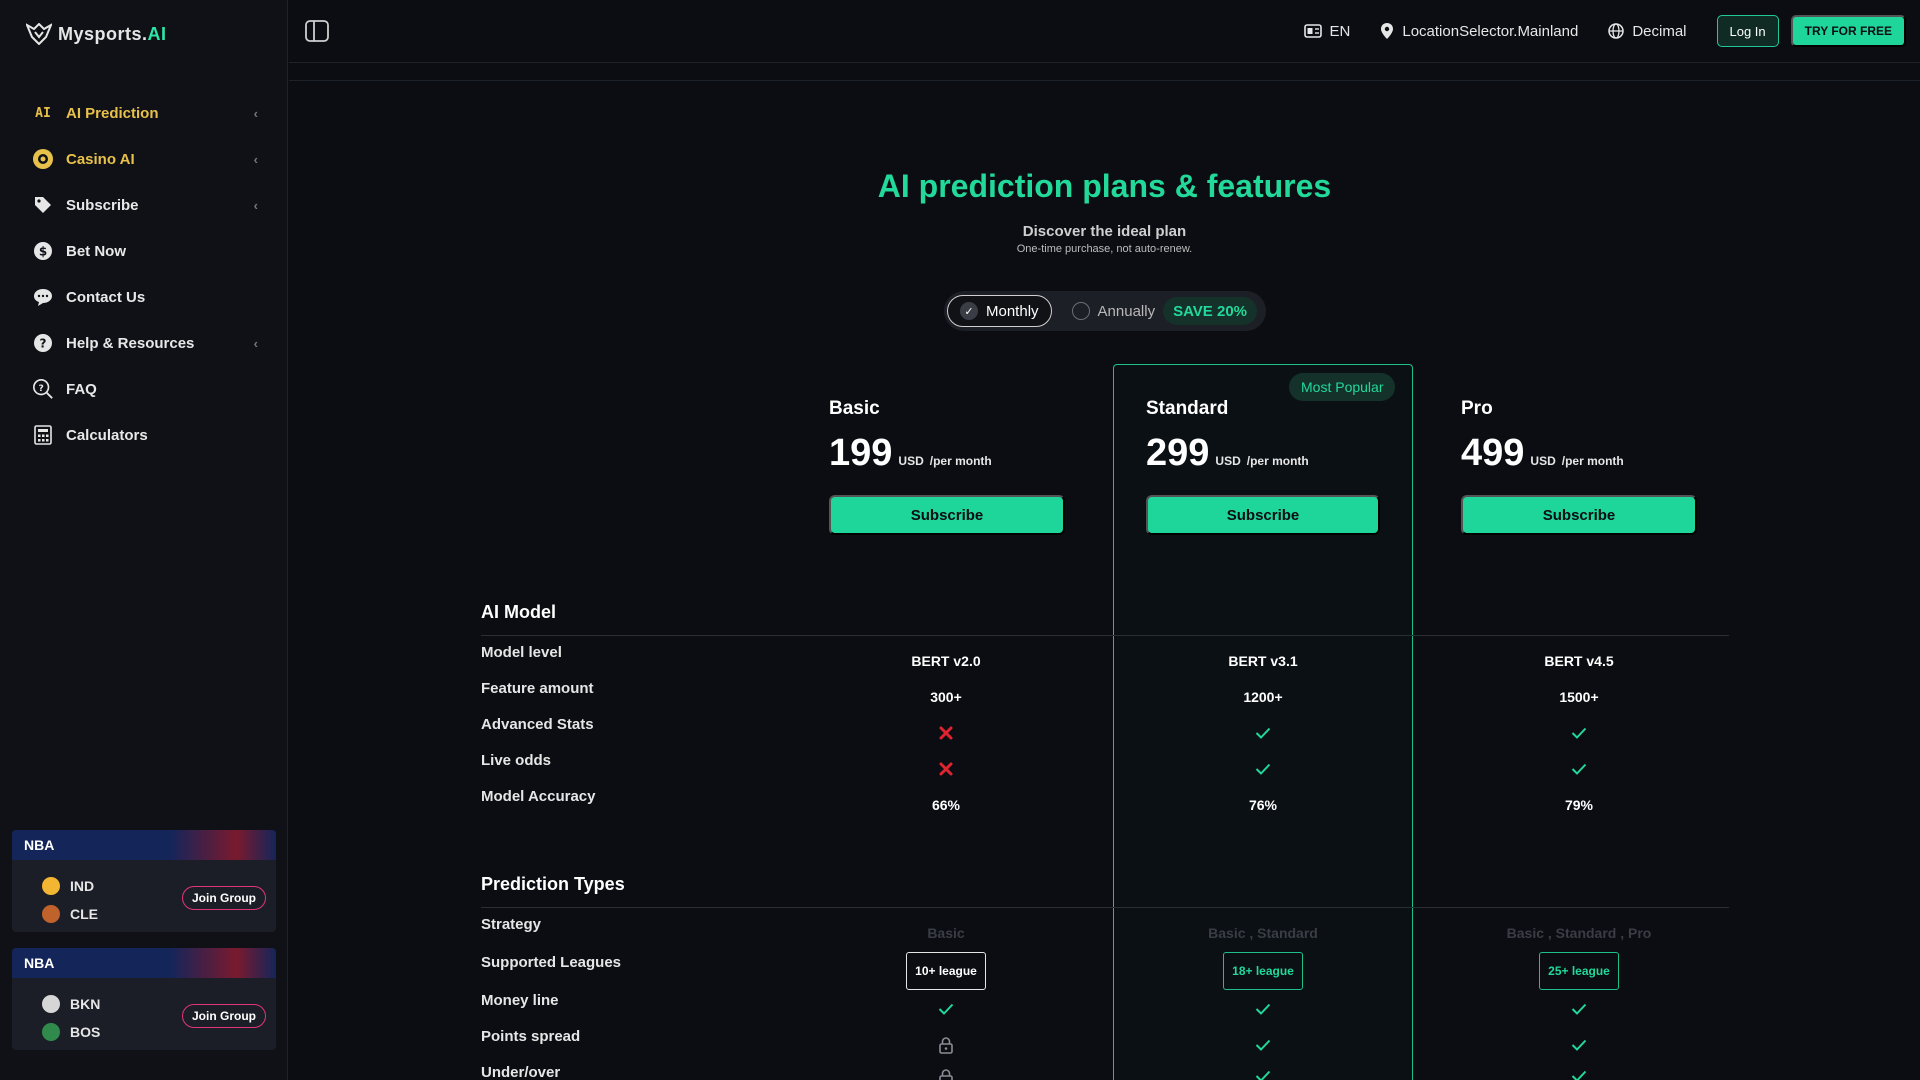  Describe the element at coordinates (43, 159) in the screenshot. I see `casino-chip-icon` at that location.